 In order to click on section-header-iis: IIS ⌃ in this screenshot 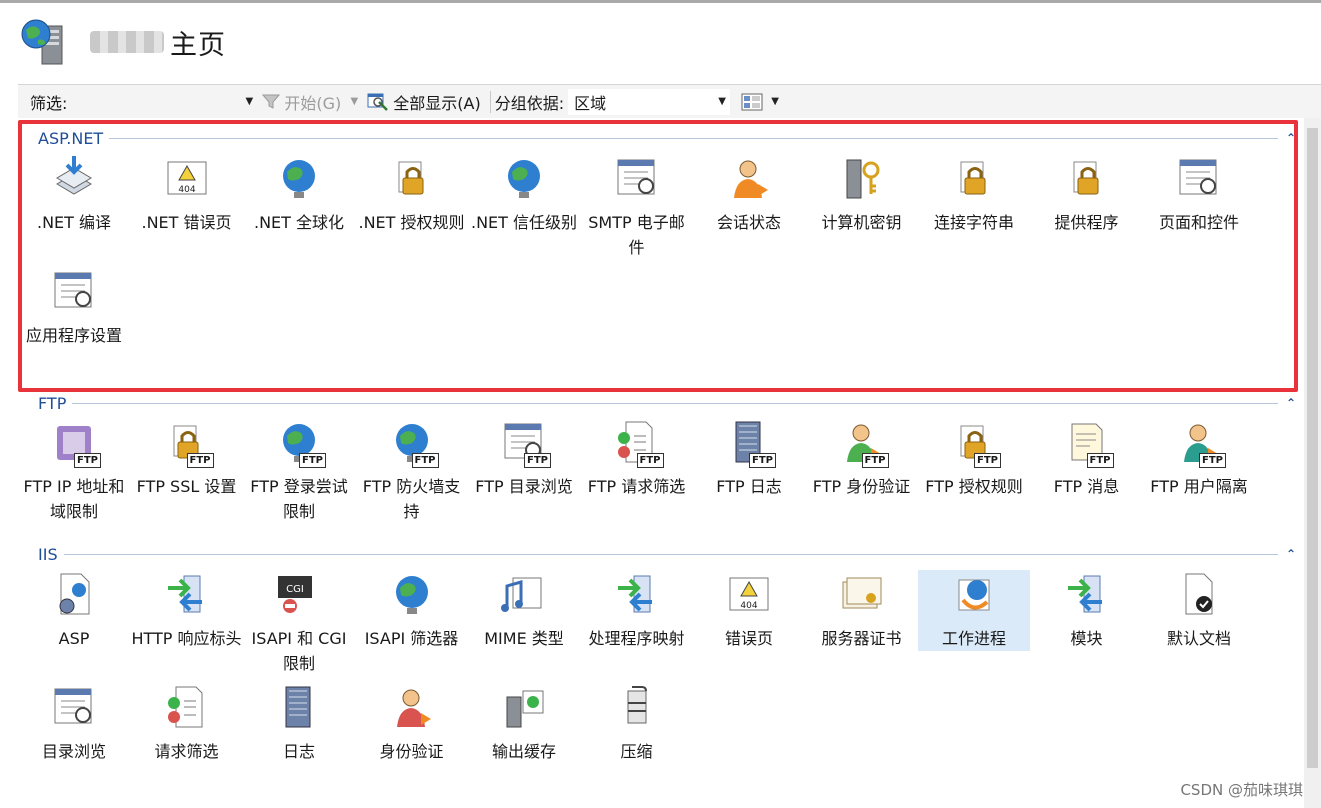, I will do `click(661, 554)`.